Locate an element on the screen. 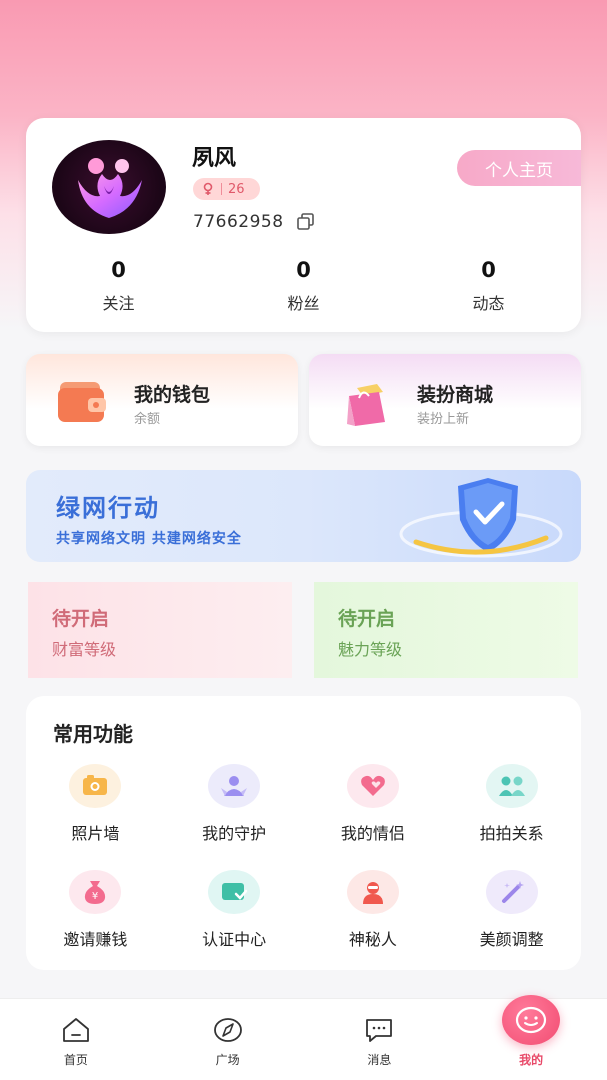 The width and height of the screenshot is (607, 1080). nav-messages: 消息 is located at coordinates (380, 1039).